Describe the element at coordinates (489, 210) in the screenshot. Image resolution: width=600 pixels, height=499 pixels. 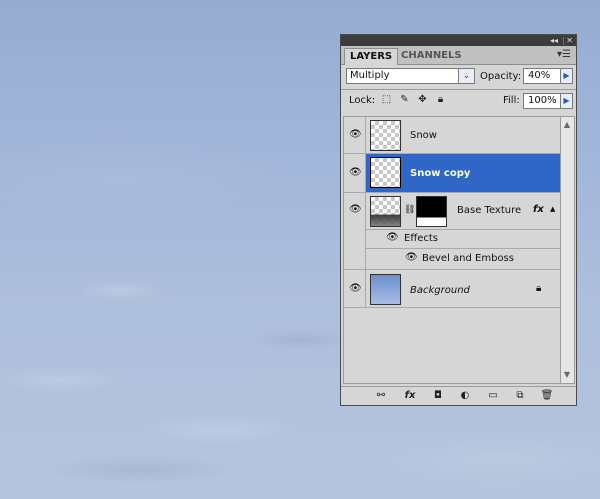
I see `layer-name: Base Texture` at that location.